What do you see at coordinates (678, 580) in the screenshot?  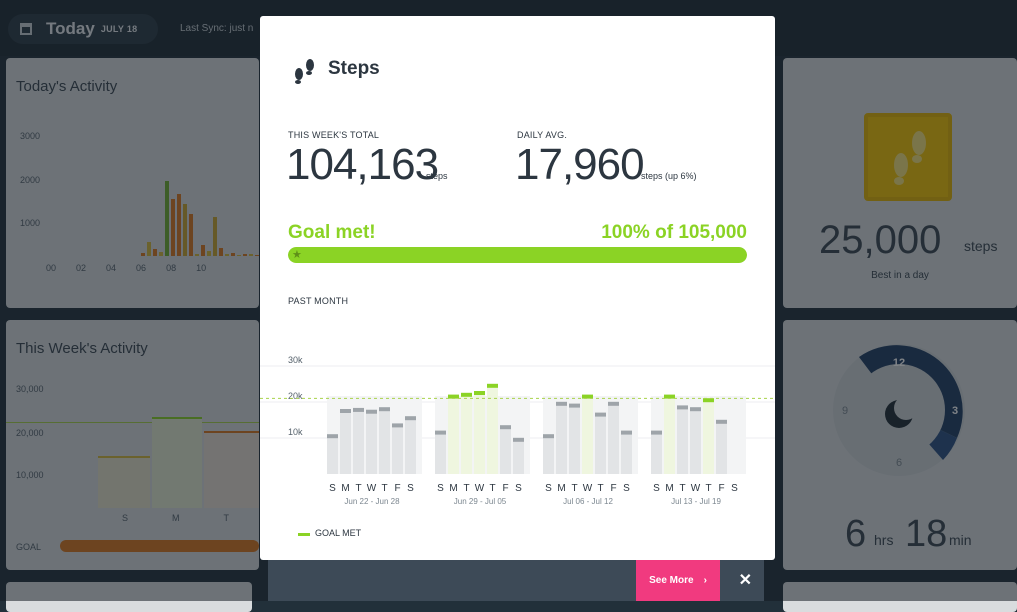 I see `see-more-button: See More ›` at bounding box center [678, 580].